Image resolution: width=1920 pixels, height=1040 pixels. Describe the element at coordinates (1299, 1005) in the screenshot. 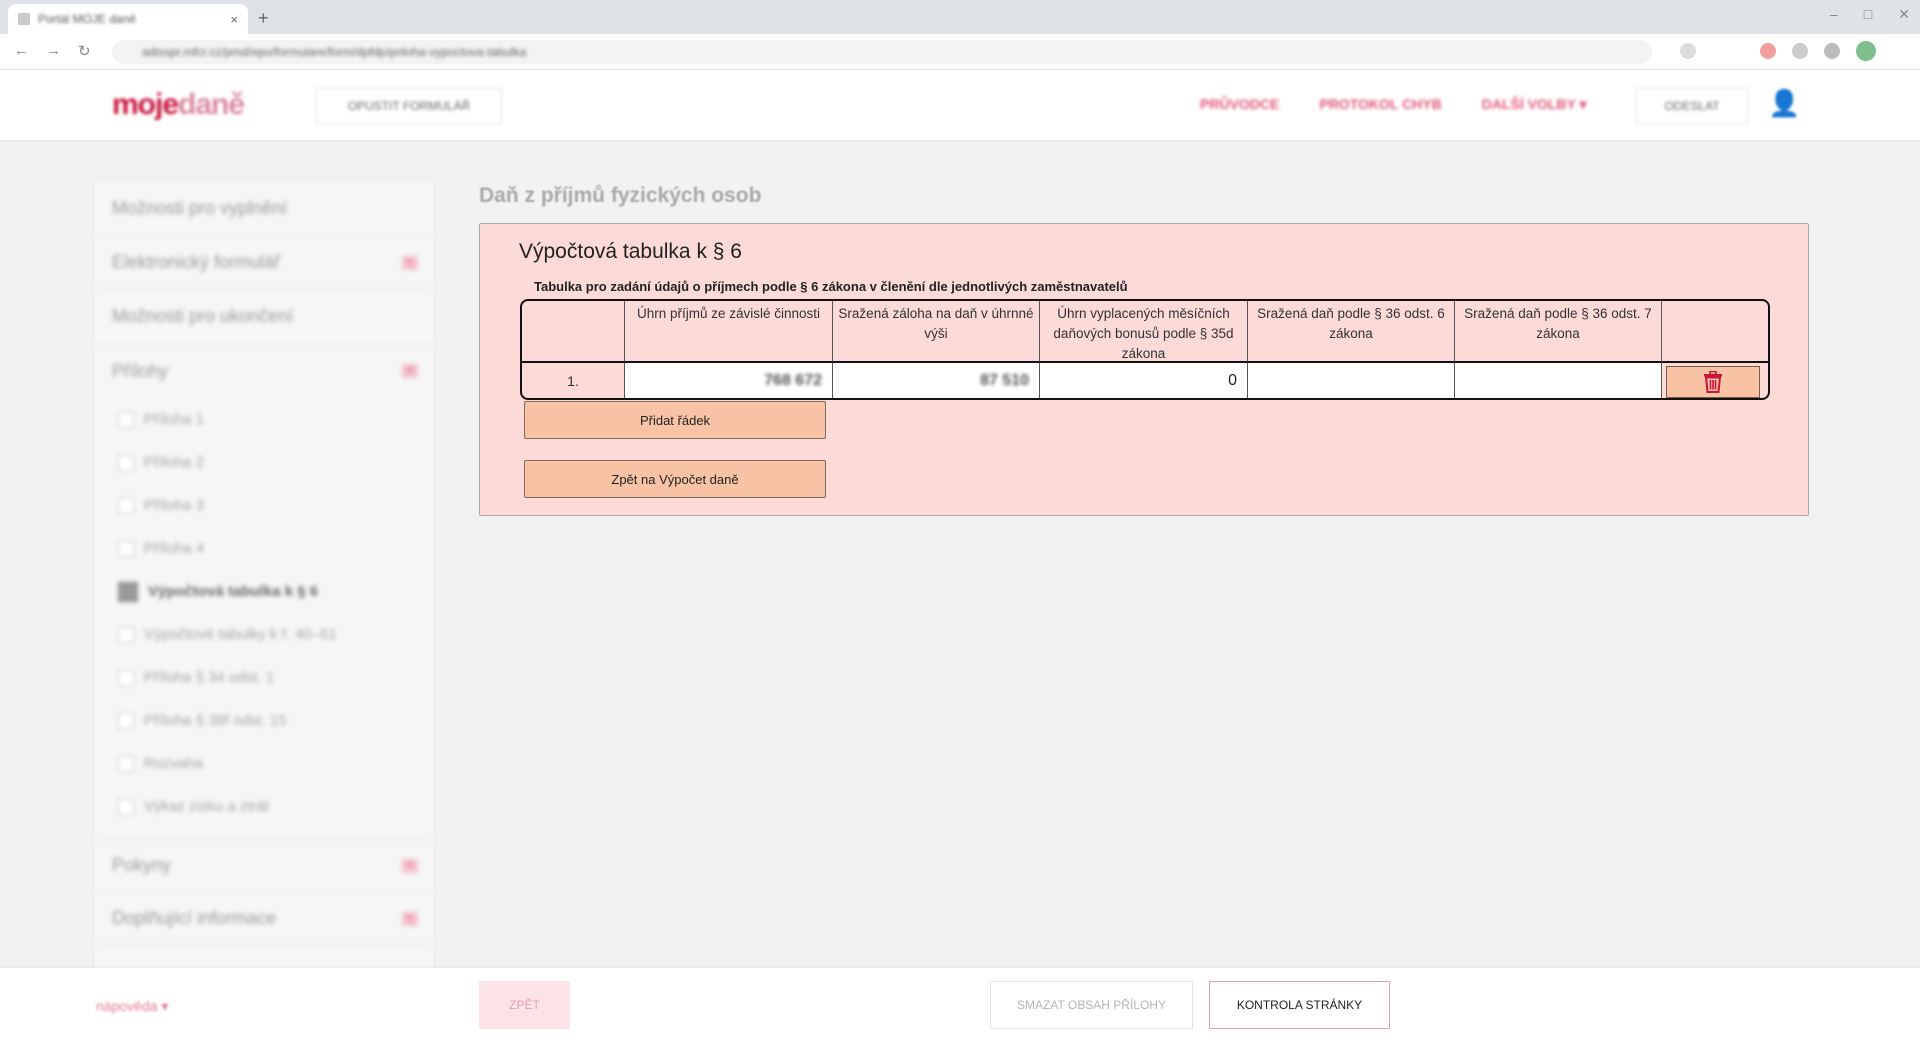

I see `check-page-button: KONTROLA STRÁNKY` at that location.